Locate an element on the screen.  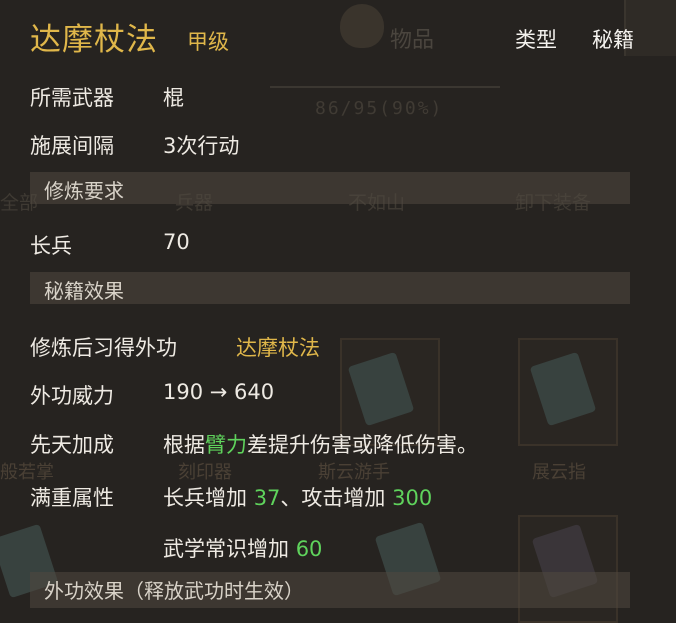
section-title: 秘籍效果 is located at coordinates (84, 291).